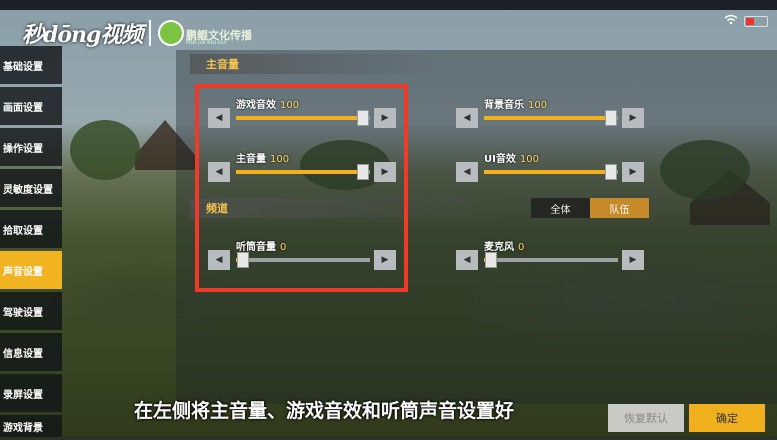  I want to click on sidebar-item-controls: 操作设置, so click(31, 147).